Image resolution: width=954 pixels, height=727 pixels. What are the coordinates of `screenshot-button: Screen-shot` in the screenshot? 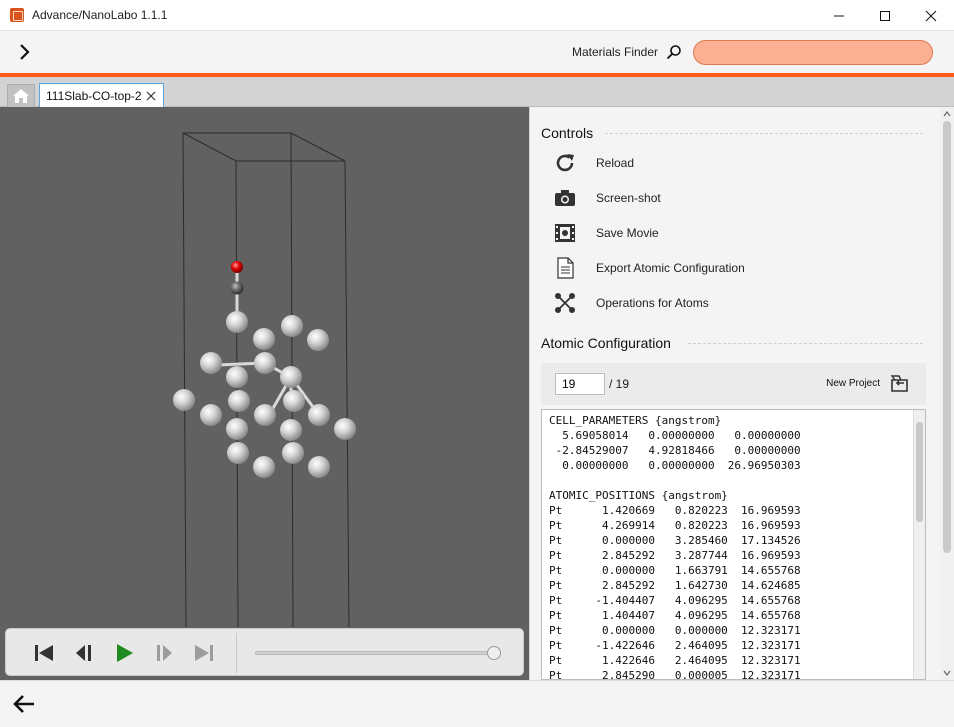 It's located at (702, 198).